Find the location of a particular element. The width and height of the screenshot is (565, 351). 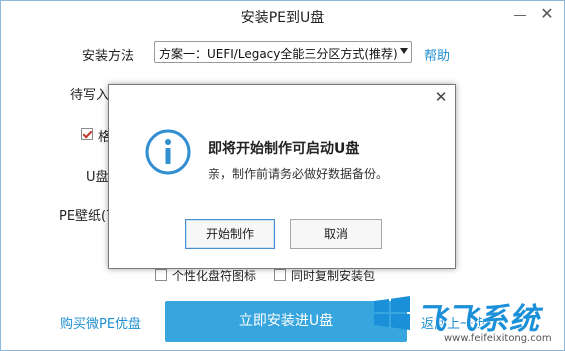

install-method-value: 方案一：UEFI/Legacy全能三分区方式(推荐) is located at coordinates (278, 54).